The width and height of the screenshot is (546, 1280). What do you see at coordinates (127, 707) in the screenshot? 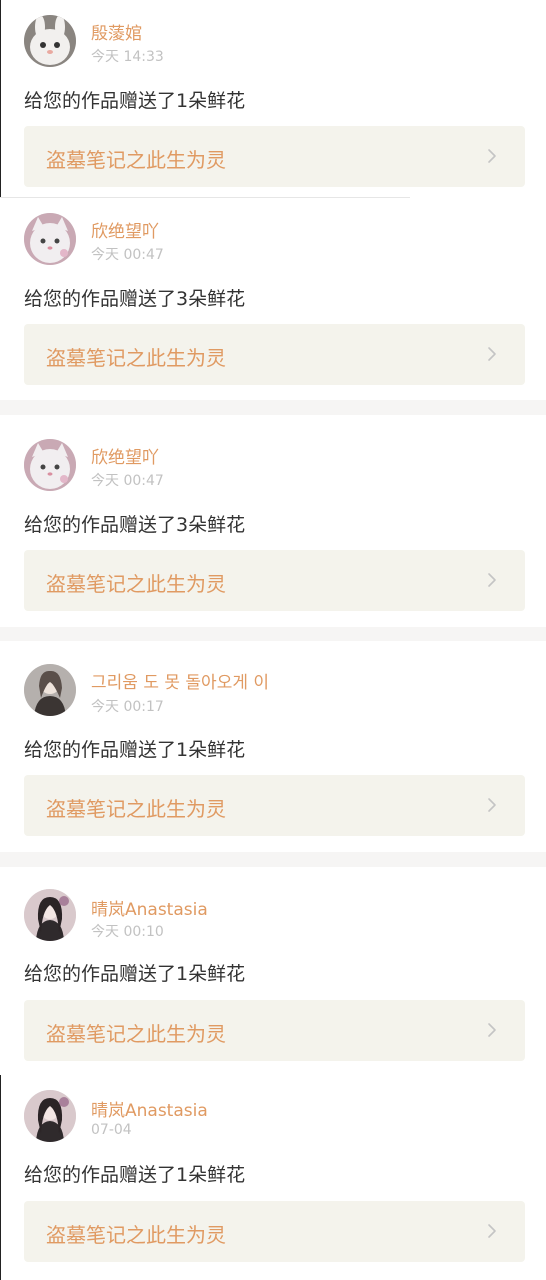
I see `timestamp: 今天 00:17` at bounding box center [127, 707].